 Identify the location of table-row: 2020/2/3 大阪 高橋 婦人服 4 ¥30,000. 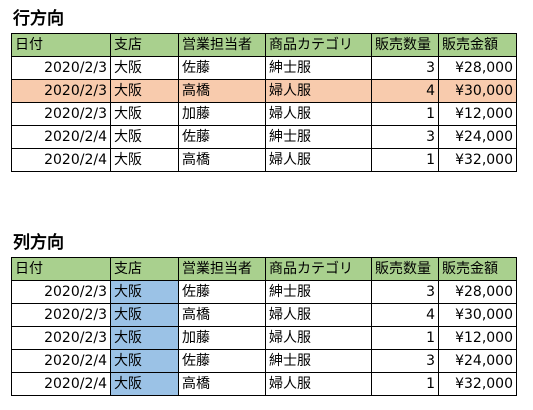
(264, 315).